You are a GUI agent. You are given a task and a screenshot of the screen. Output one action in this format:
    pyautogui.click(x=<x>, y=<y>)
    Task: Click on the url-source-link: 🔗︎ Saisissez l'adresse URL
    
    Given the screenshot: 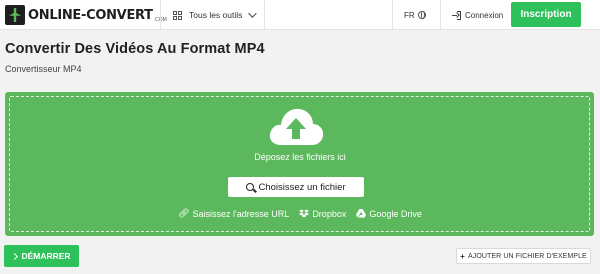 What is the action you would take?
    pyautogui.click(x=233, y=213)
    